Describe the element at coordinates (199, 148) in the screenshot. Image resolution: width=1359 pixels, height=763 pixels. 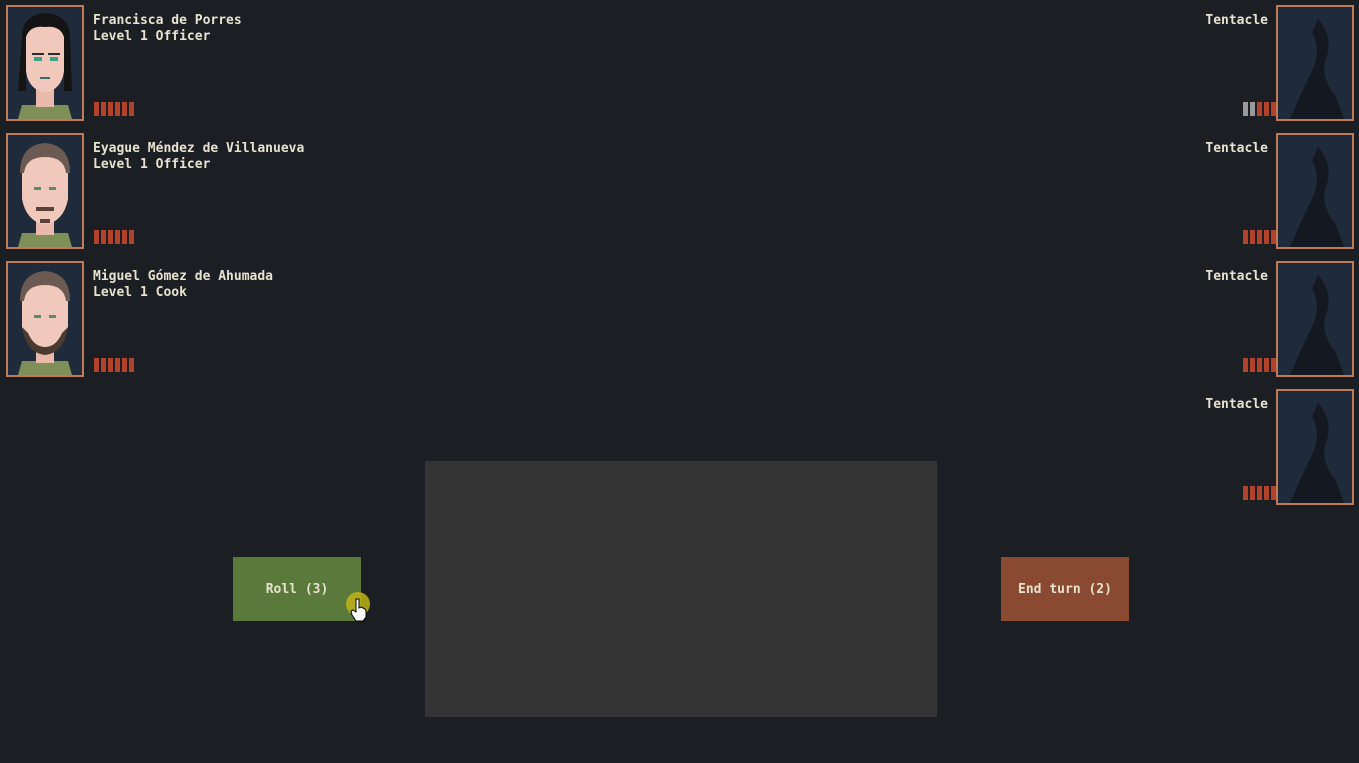
I see `party-member-name: Eyague Méndez de Villanueva` at that location.